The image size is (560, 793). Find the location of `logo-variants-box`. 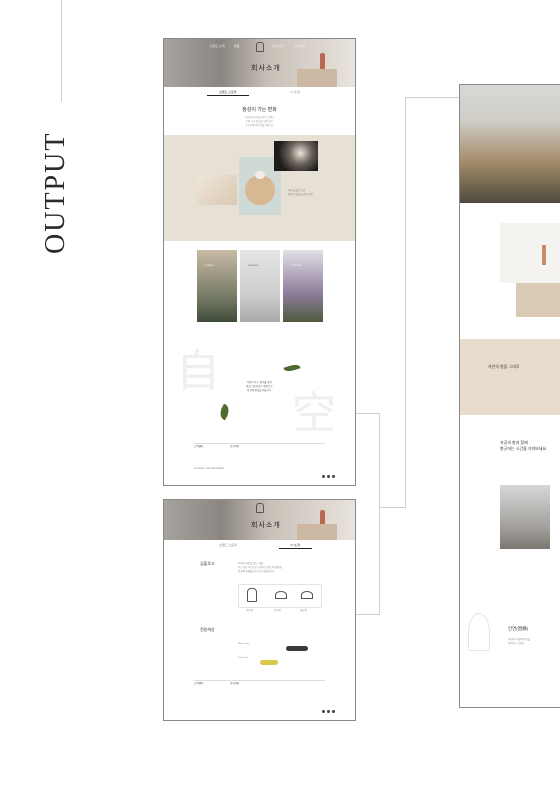

logo-variants-box is located at coordinates (280, 596).